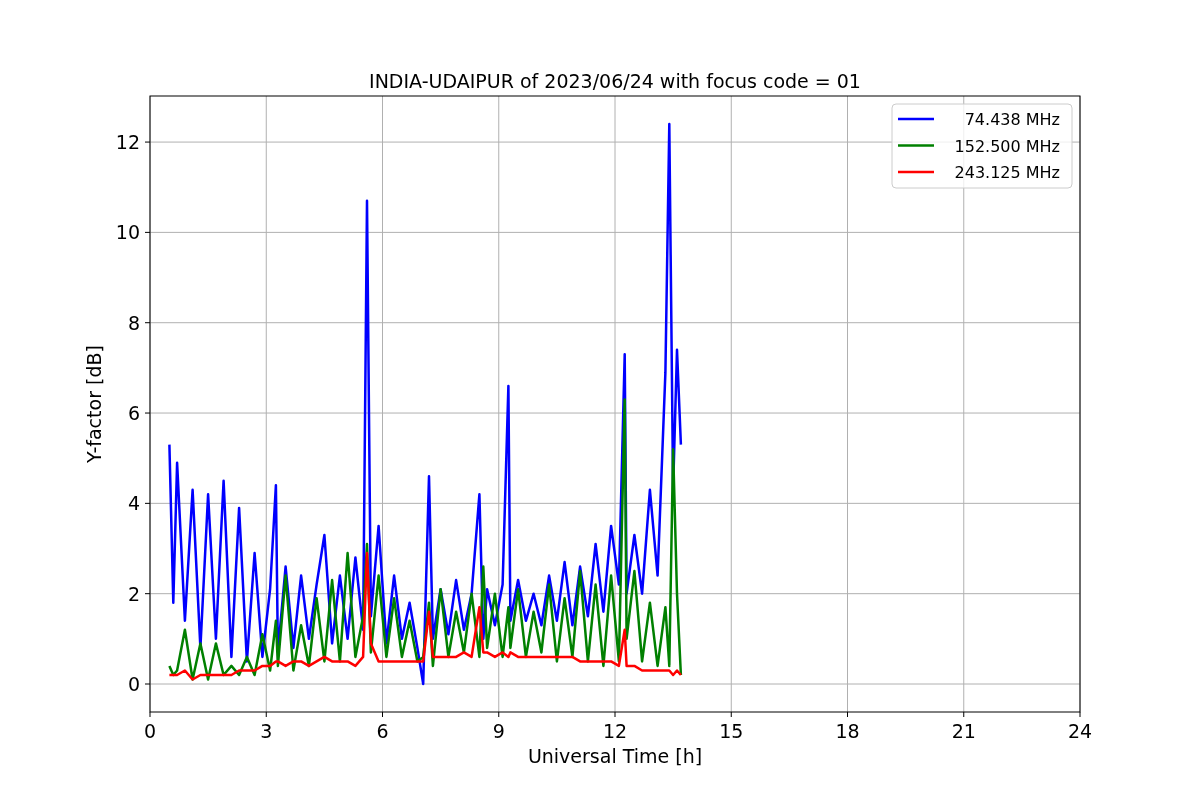 This screenshot has height=800, width=1200. Describe the element at coordinates (615, 81) in the screenshot. I see `chart-title: INDIA-UDAIPUR of 2023/06/24 with focus code = 01` at that location.